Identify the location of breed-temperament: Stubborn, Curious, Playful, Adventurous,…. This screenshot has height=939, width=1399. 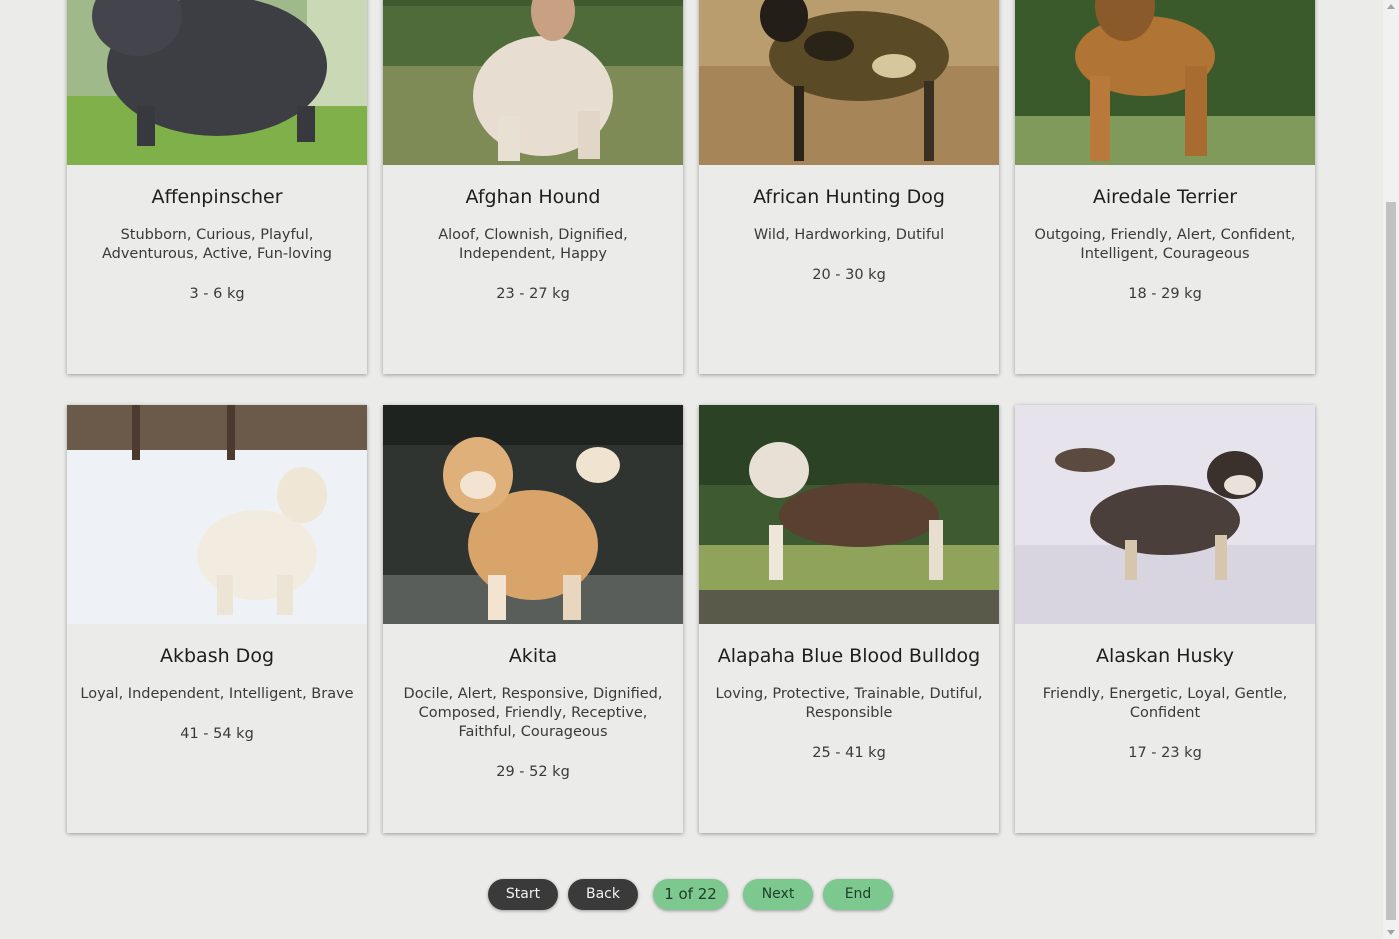
(217, 244).